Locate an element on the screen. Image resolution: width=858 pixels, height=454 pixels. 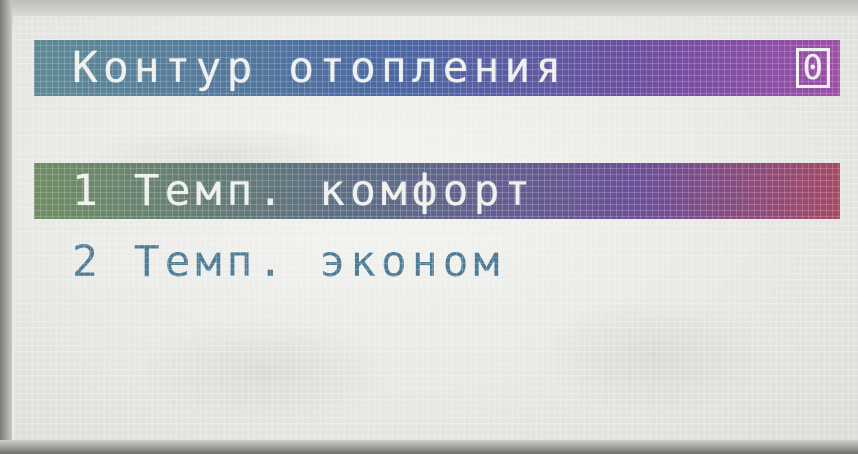
device-bezel-left is located at coordinates (6, 227).